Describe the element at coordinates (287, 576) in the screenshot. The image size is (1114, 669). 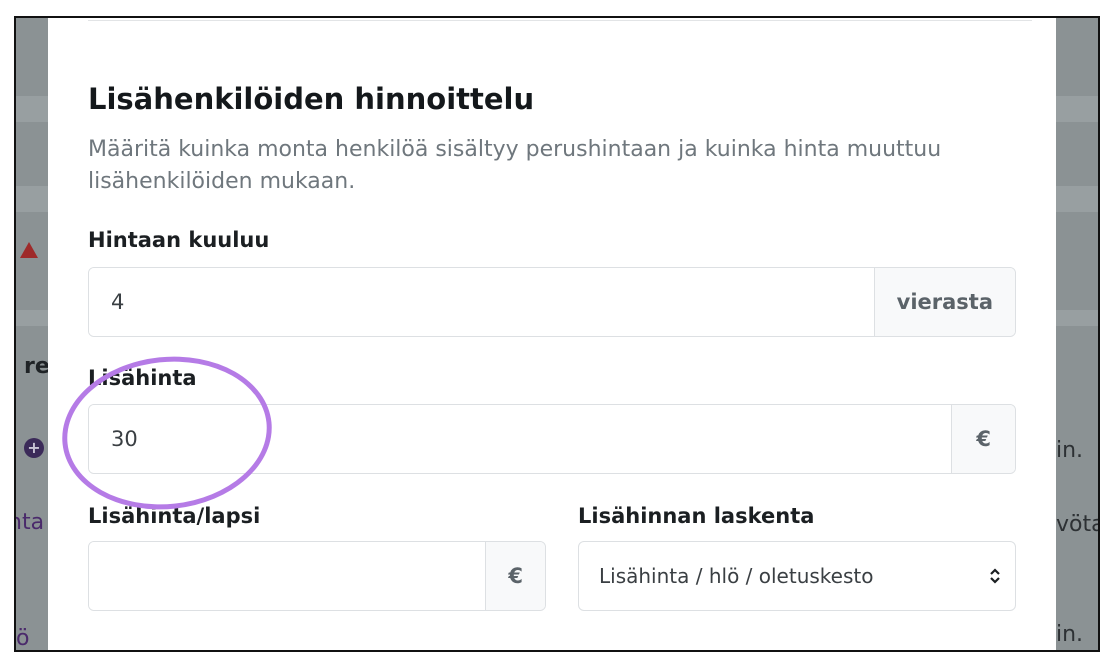
I see `extra-price-child-input` at that location.